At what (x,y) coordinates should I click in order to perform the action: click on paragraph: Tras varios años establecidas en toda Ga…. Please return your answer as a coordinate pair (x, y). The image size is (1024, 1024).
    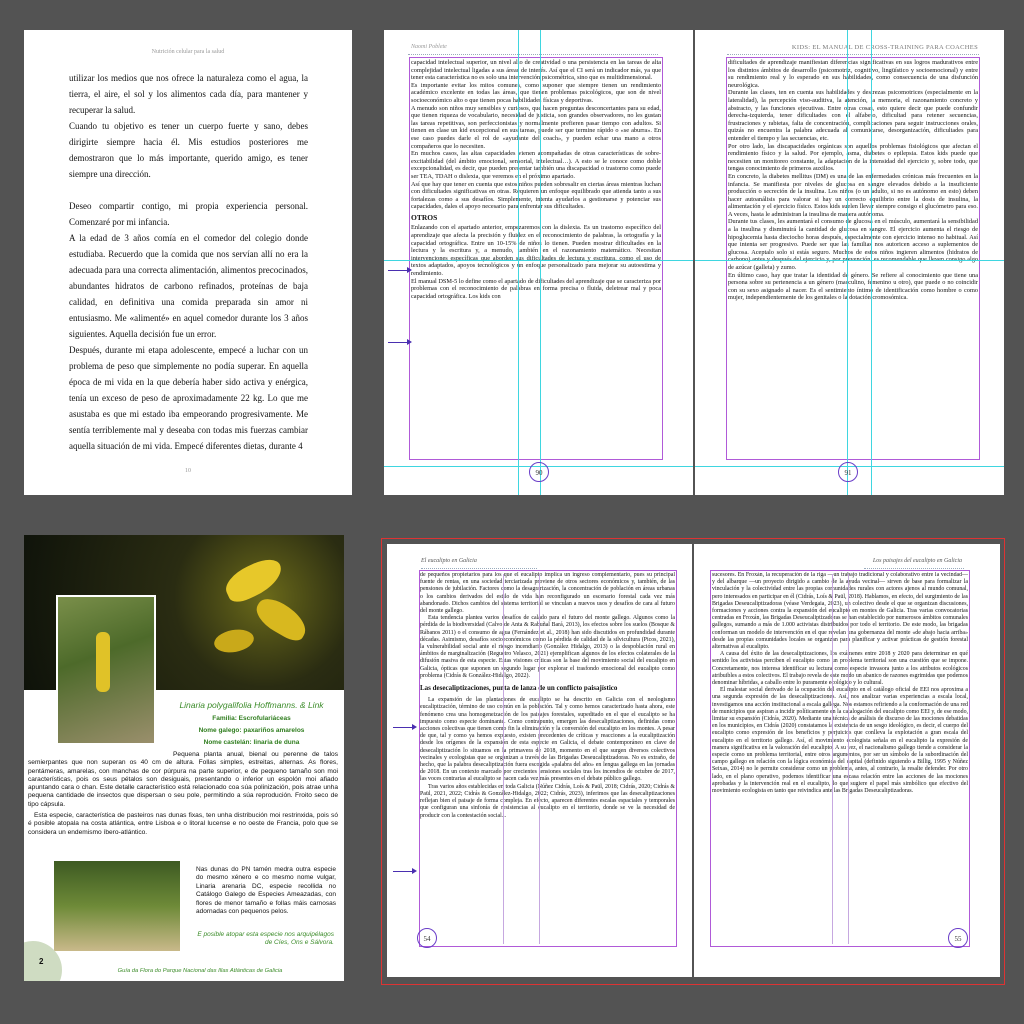
    Looking at the image, I should click on (547, 801).